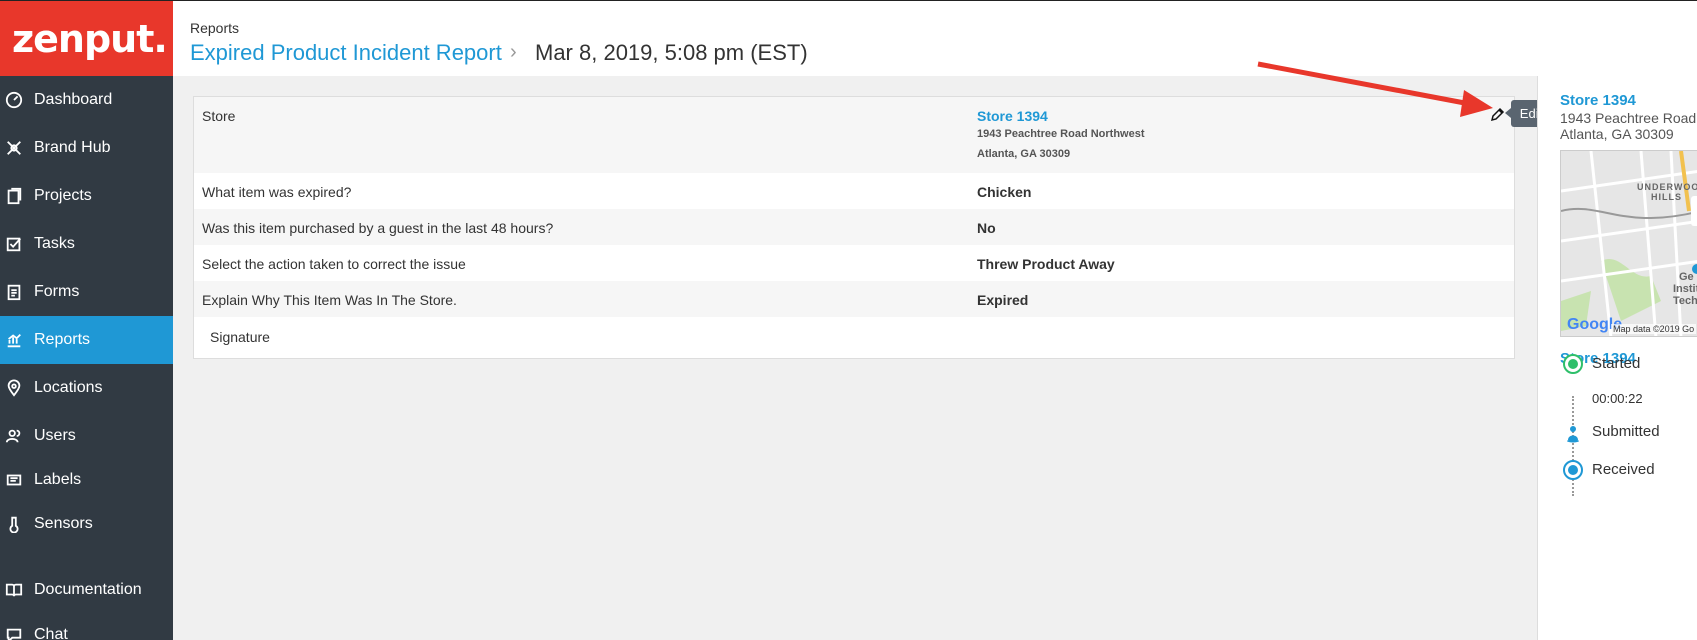  Describe the element at coordinates (1616, 363) in the screenshot. I see `timeline-started: Started` at that location.